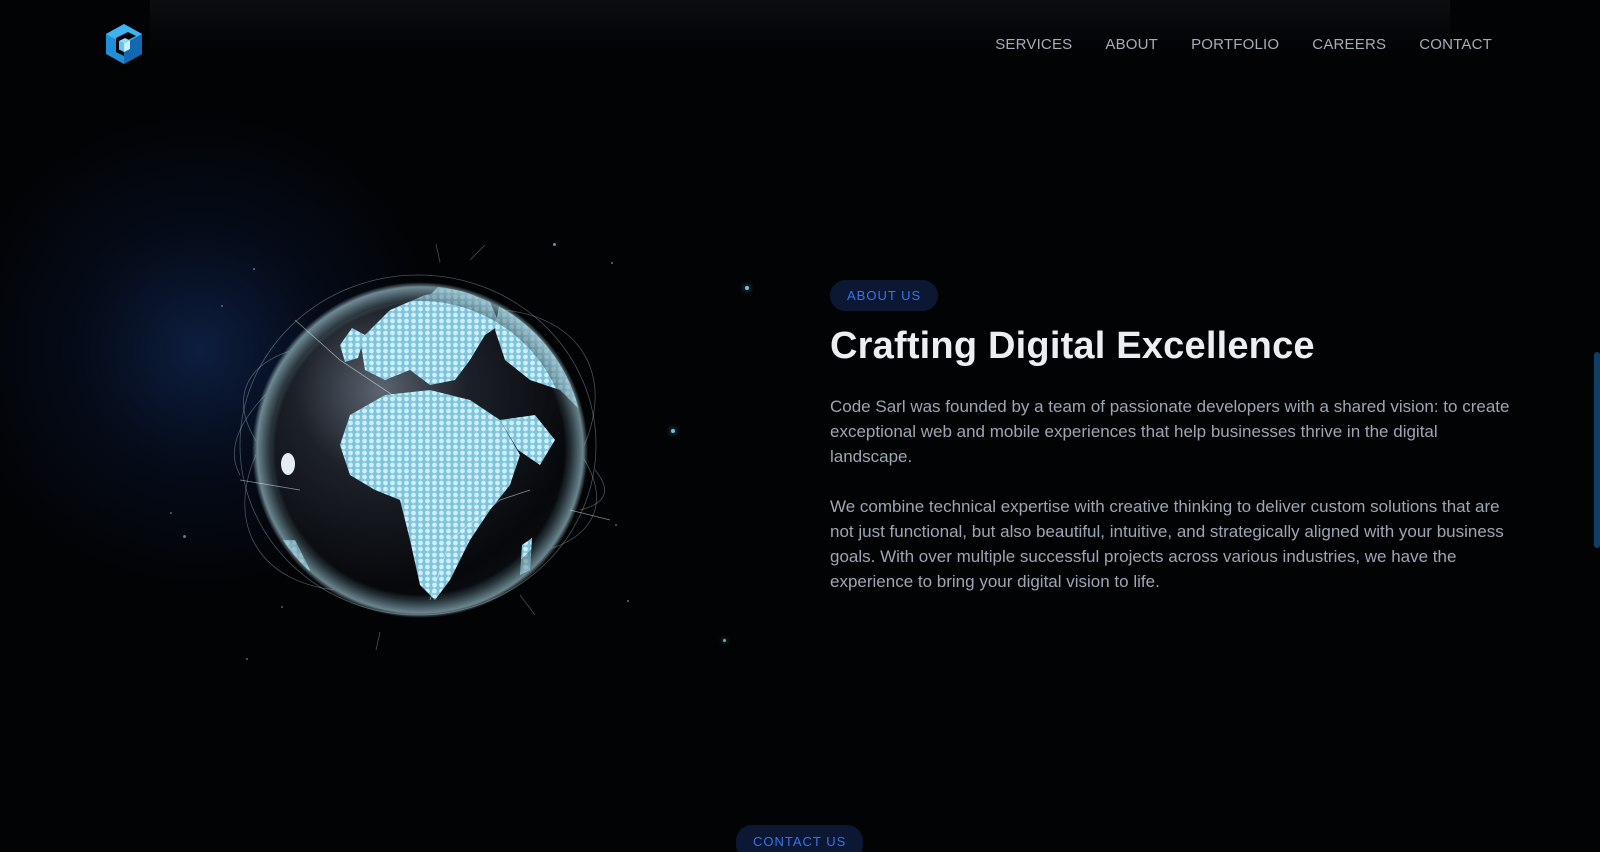 The image size is (1600, 852). What do you see at coordinates (1349, 44) in the screenshot?
I see `nav-item-careers: CAREERS` at bounding box center [1349, 44].